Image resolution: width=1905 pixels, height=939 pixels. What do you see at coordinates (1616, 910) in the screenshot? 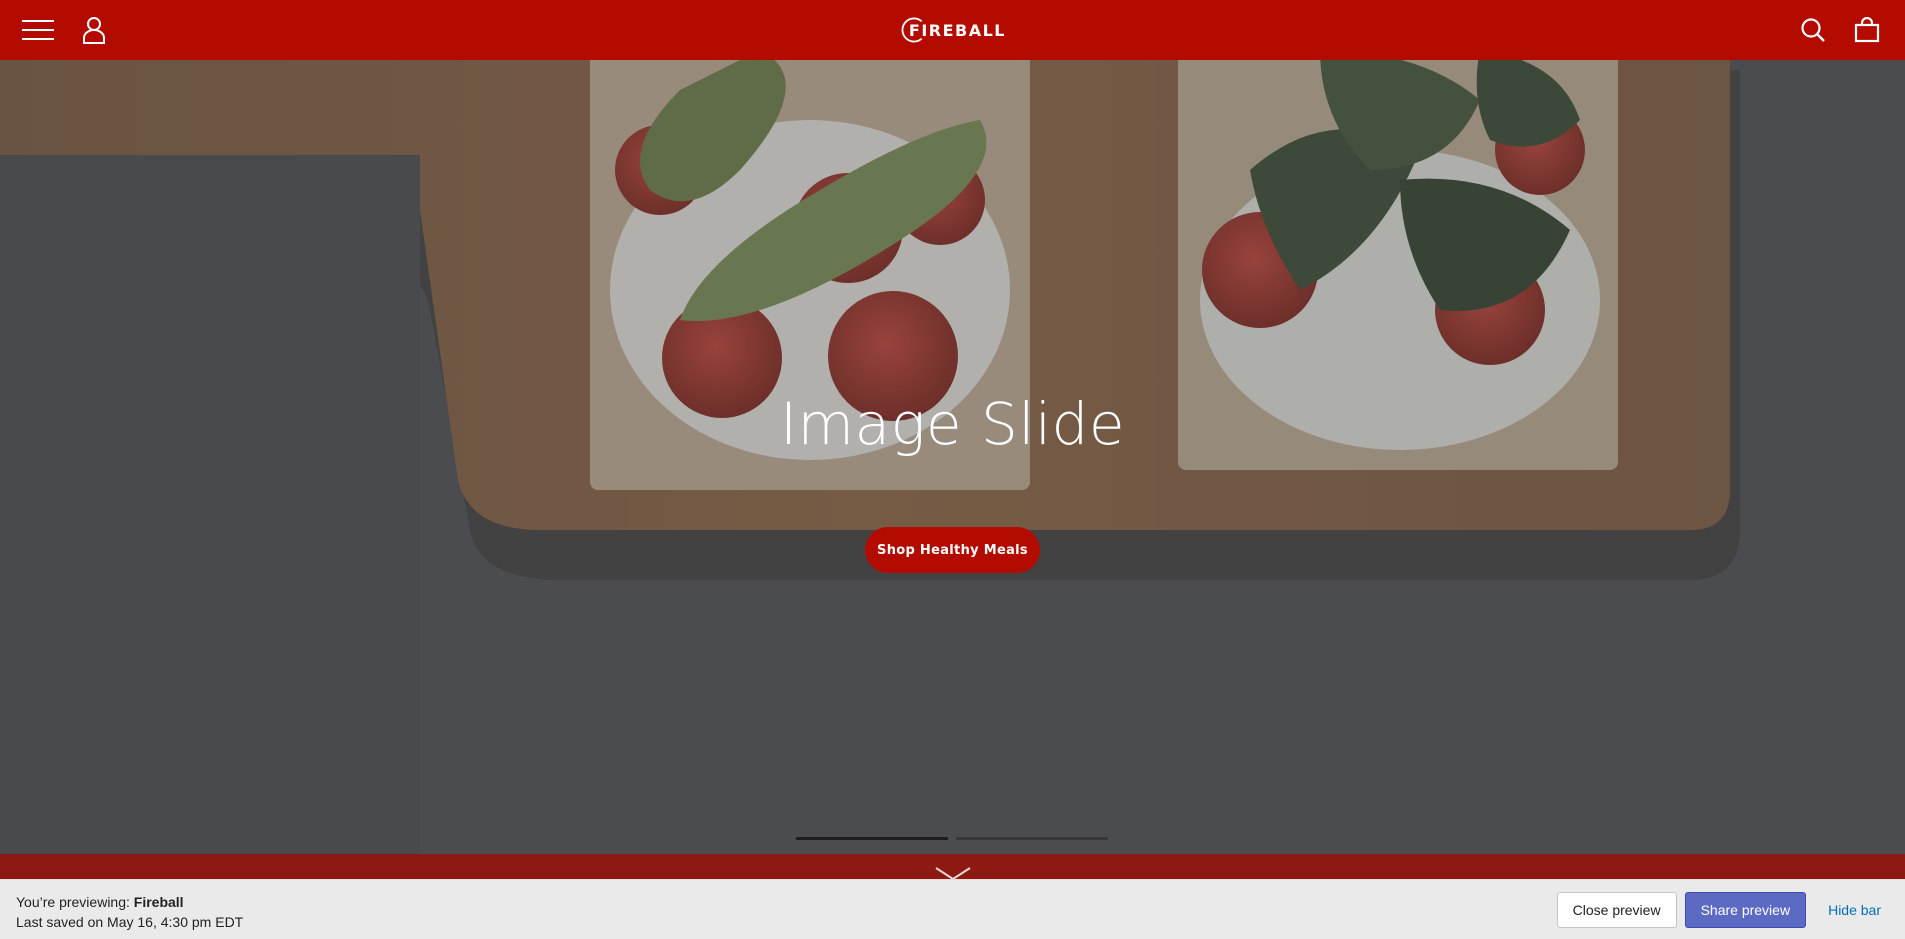
I see `close-preview-button: Close preview` at bounding box center [1616, 910].